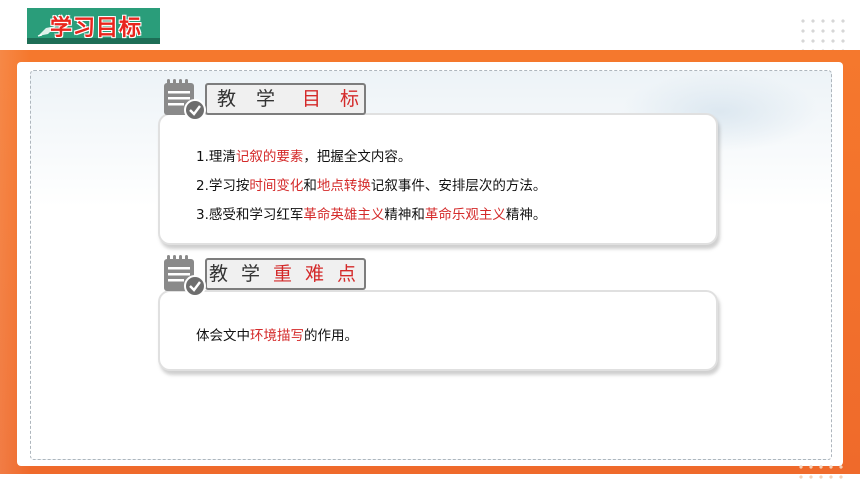  Describe the element at coordinates (404, 215) in the screenshot. I see `goal-text: 精神和` at that location.